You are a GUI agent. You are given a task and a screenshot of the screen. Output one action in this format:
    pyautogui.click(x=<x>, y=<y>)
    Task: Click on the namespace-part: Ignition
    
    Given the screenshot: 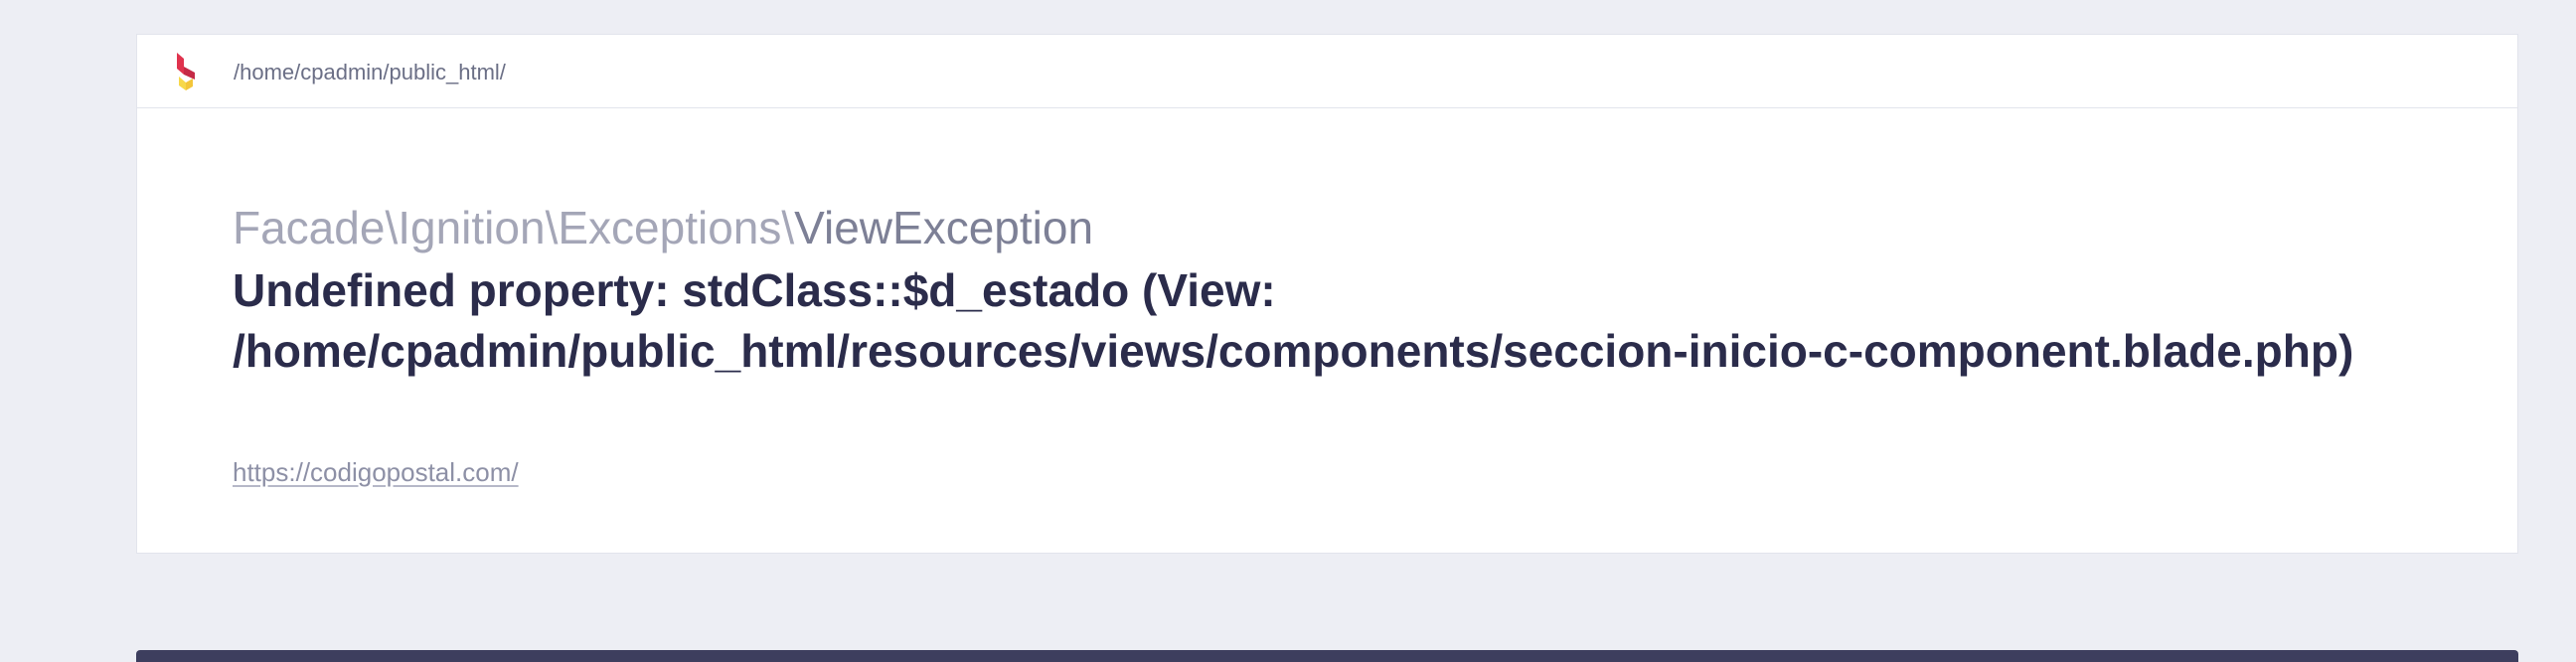 What is the action you would take?
    pyautogui.click(x=472, y=227)
    